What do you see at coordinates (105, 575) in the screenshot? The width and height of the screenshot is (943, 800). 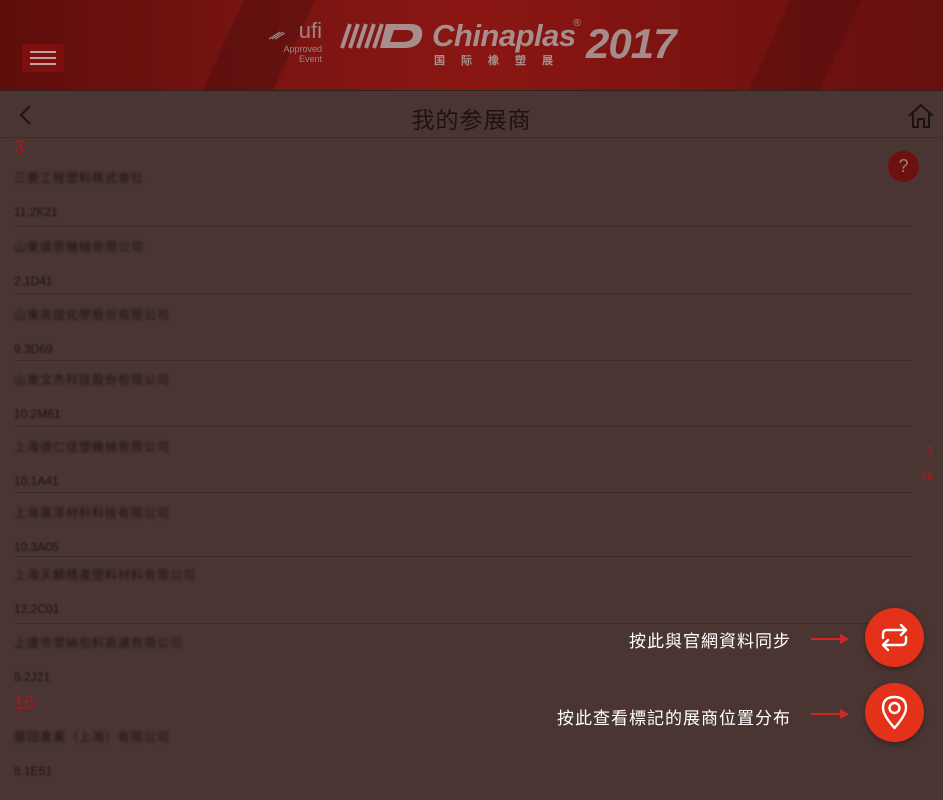 I see `exhibitor-name: 上海天麟精產塑料材料有限公司` at bounding box center [105, 575].